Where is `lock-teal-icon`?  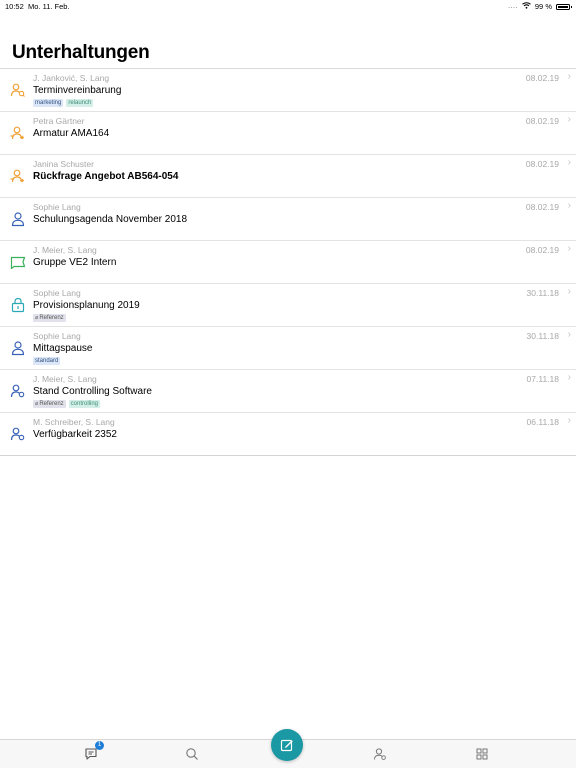
lock-teal-icon is located at coordinates (18, 305).